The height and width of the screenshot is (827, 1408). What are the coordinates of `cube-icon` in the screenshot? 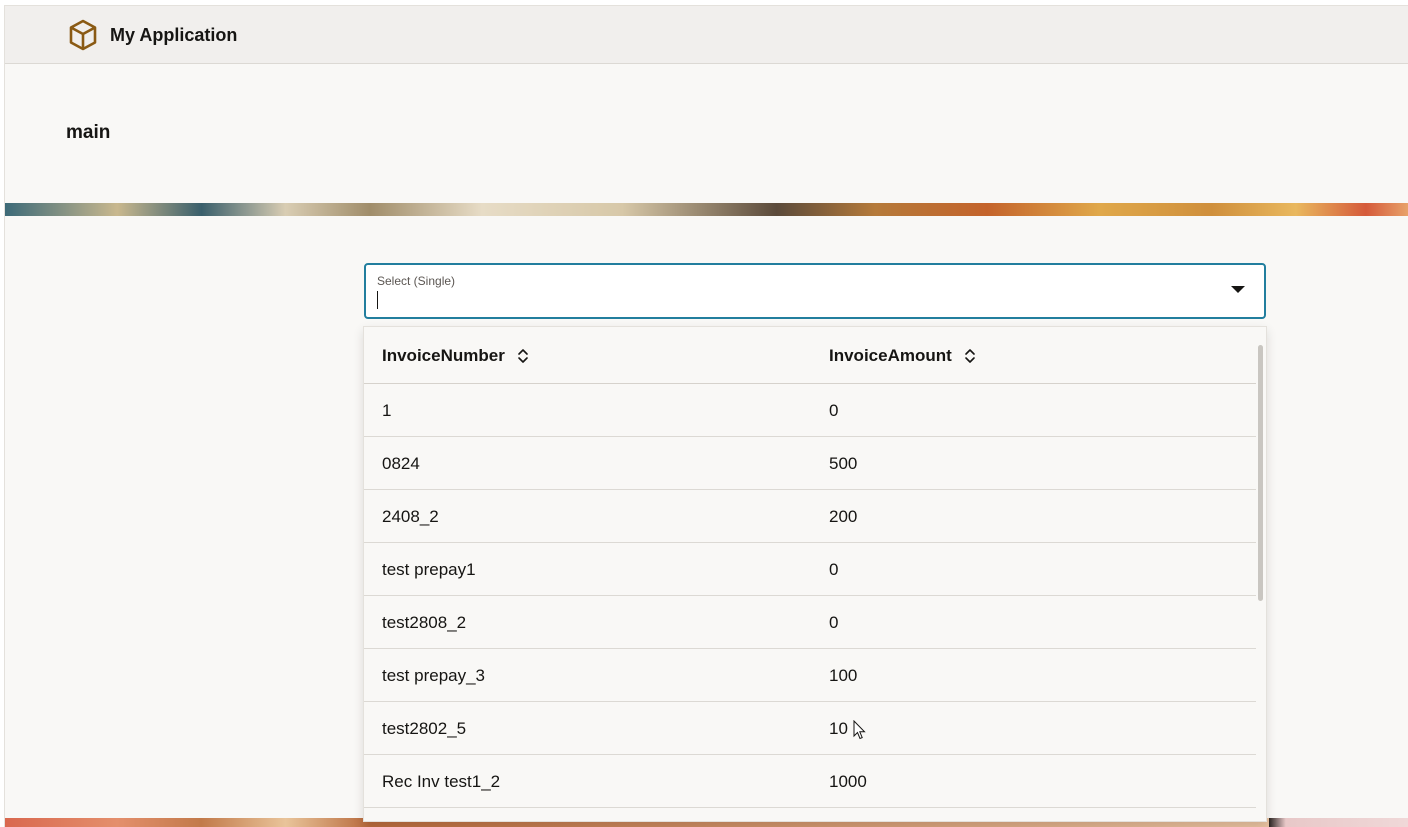 It's located at (83, 35).